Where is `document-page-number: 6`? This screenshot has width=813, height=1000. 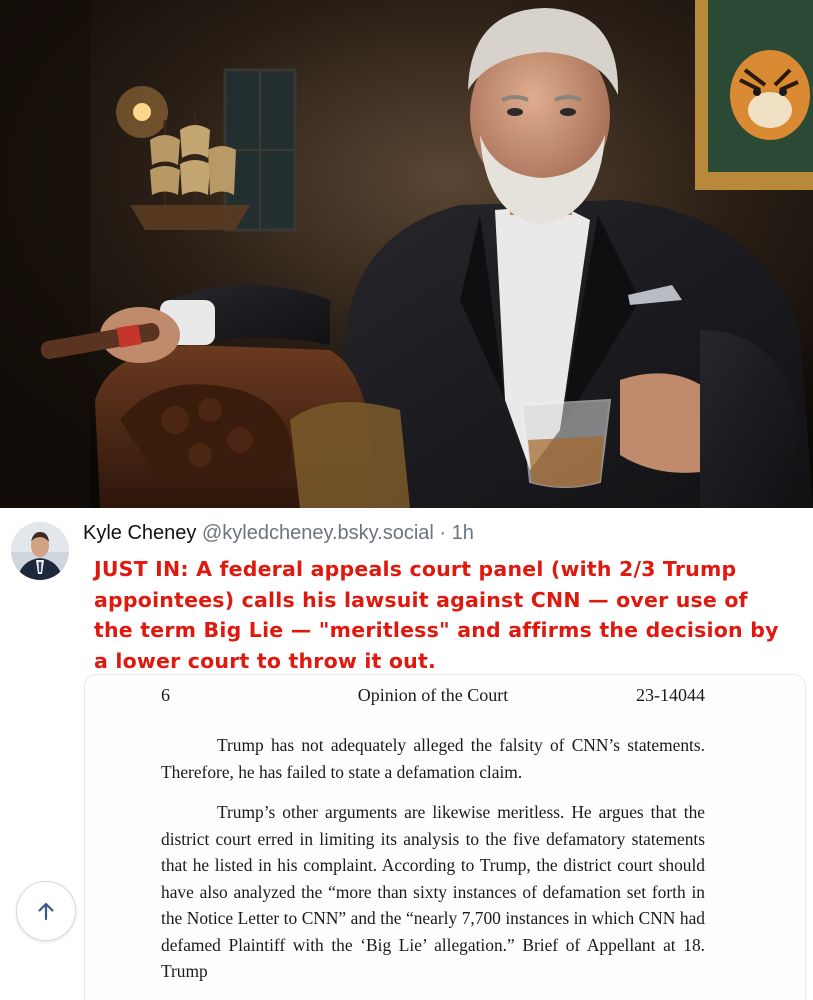
document-page-number: 6 is located at coordinates (165, 695).